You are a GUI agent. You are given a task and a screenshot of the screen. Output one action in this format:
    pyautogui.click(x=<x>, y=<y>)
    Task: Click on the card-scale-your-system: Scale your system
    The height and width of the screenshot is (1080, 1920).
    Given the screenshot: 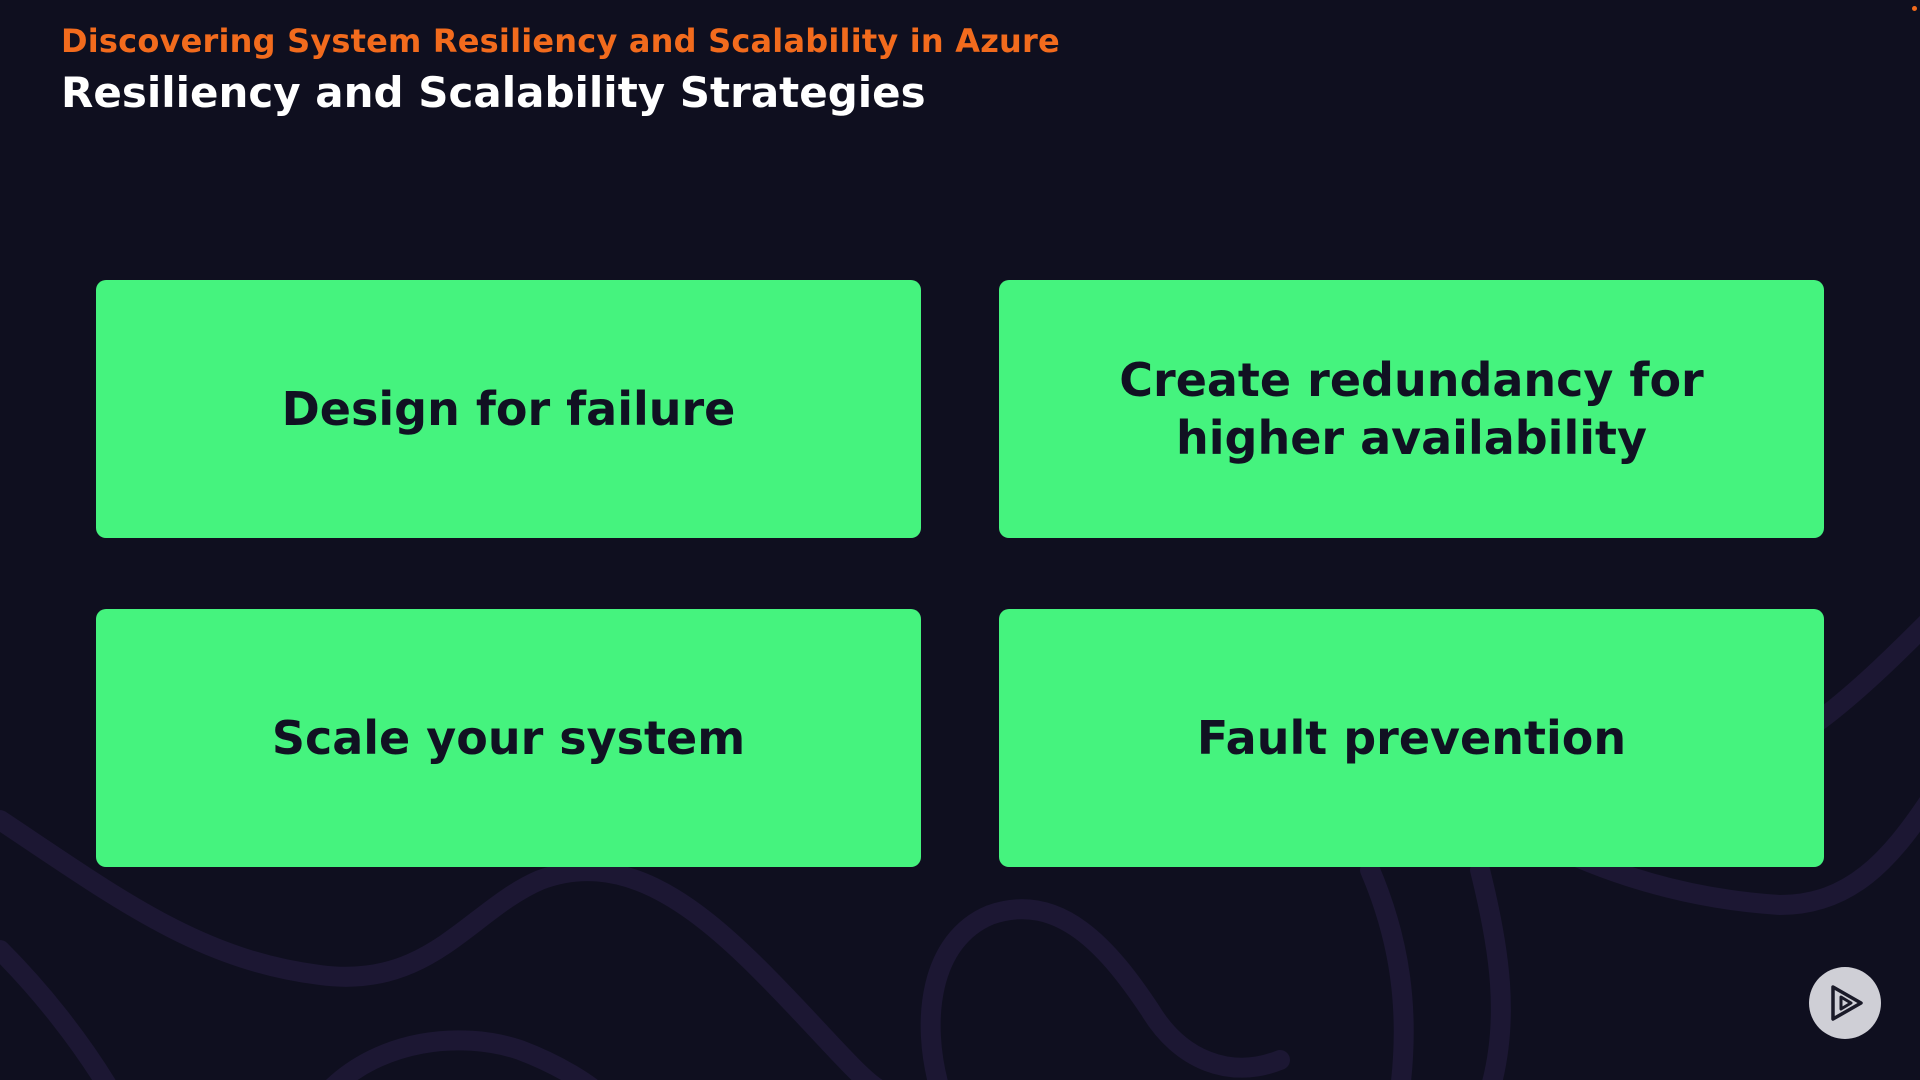 What is the action you would take?
    pyautogui.click(x=508, y=738)
    